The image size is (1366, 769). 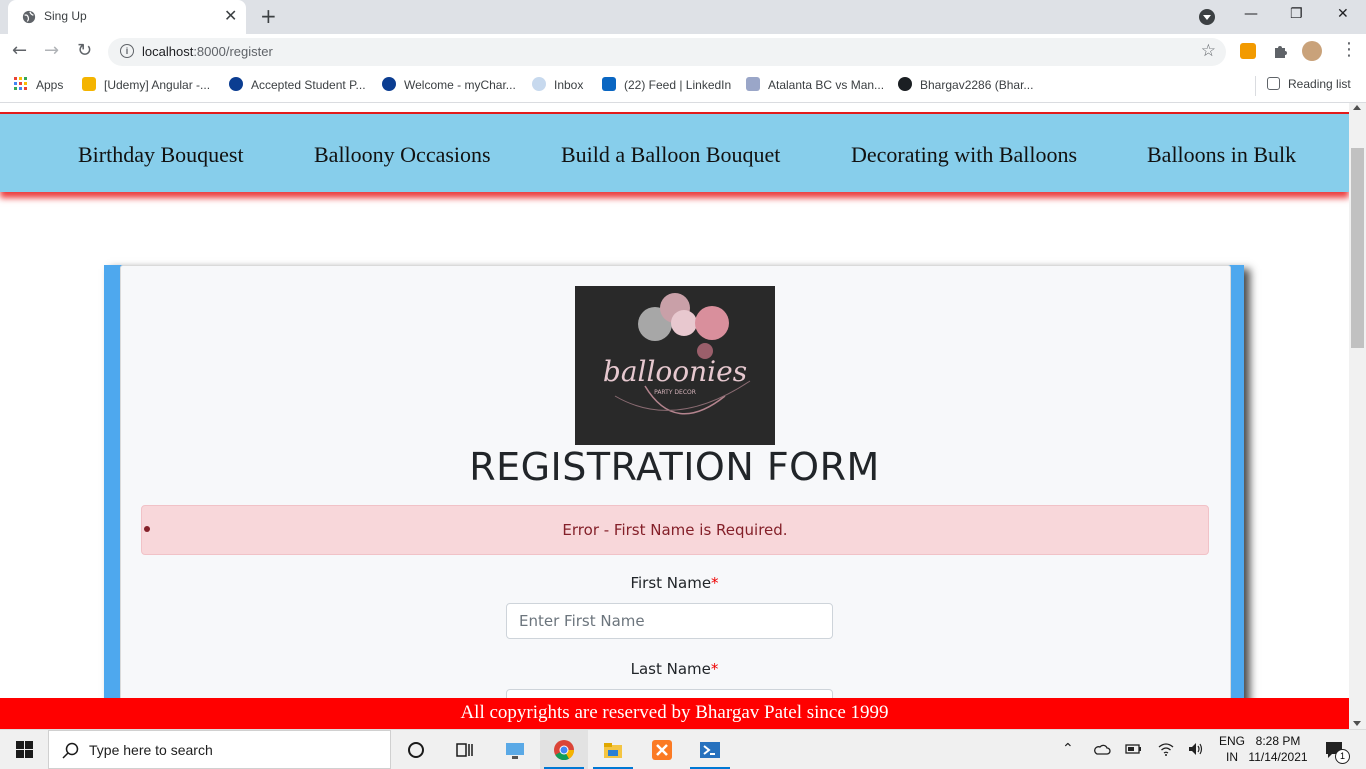 I want to click on profile-avatar, so click(x=1312, y=51).